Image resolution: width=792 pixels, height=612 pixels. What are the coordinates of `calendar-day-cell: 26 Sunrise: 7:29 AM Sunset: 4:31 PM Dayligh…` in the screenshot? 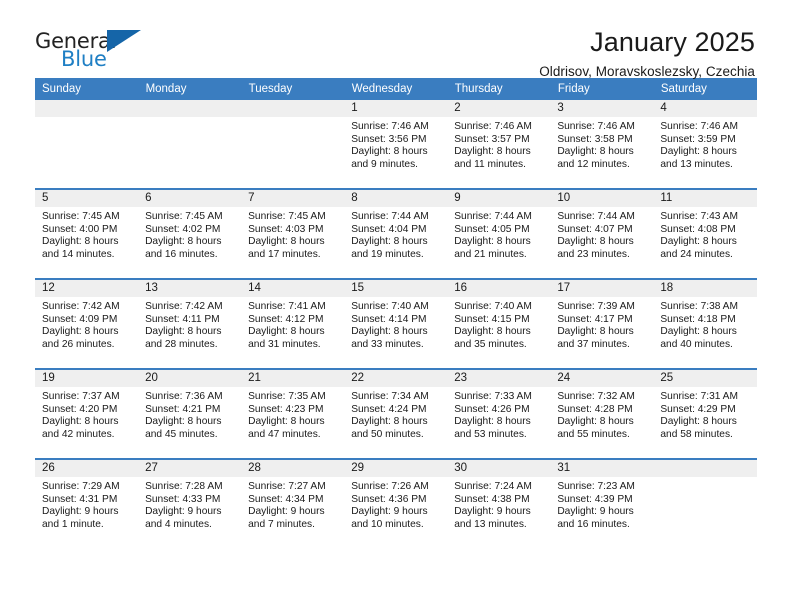 It's located at (87, 503).